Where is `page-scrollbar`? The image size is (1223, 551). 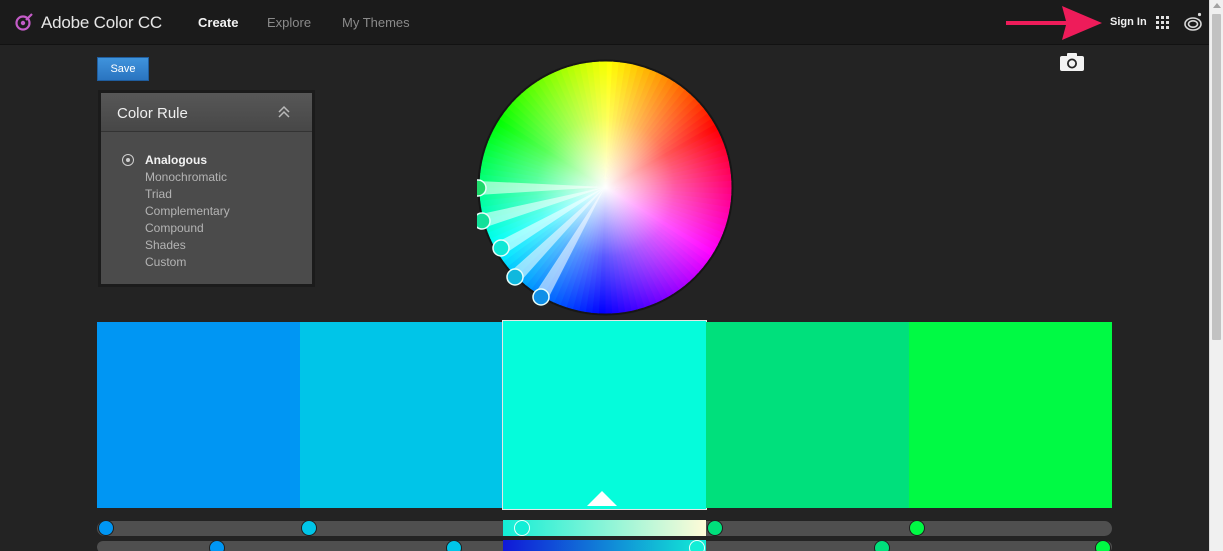 page-scrollbar is located at coordinates (1216, 275).